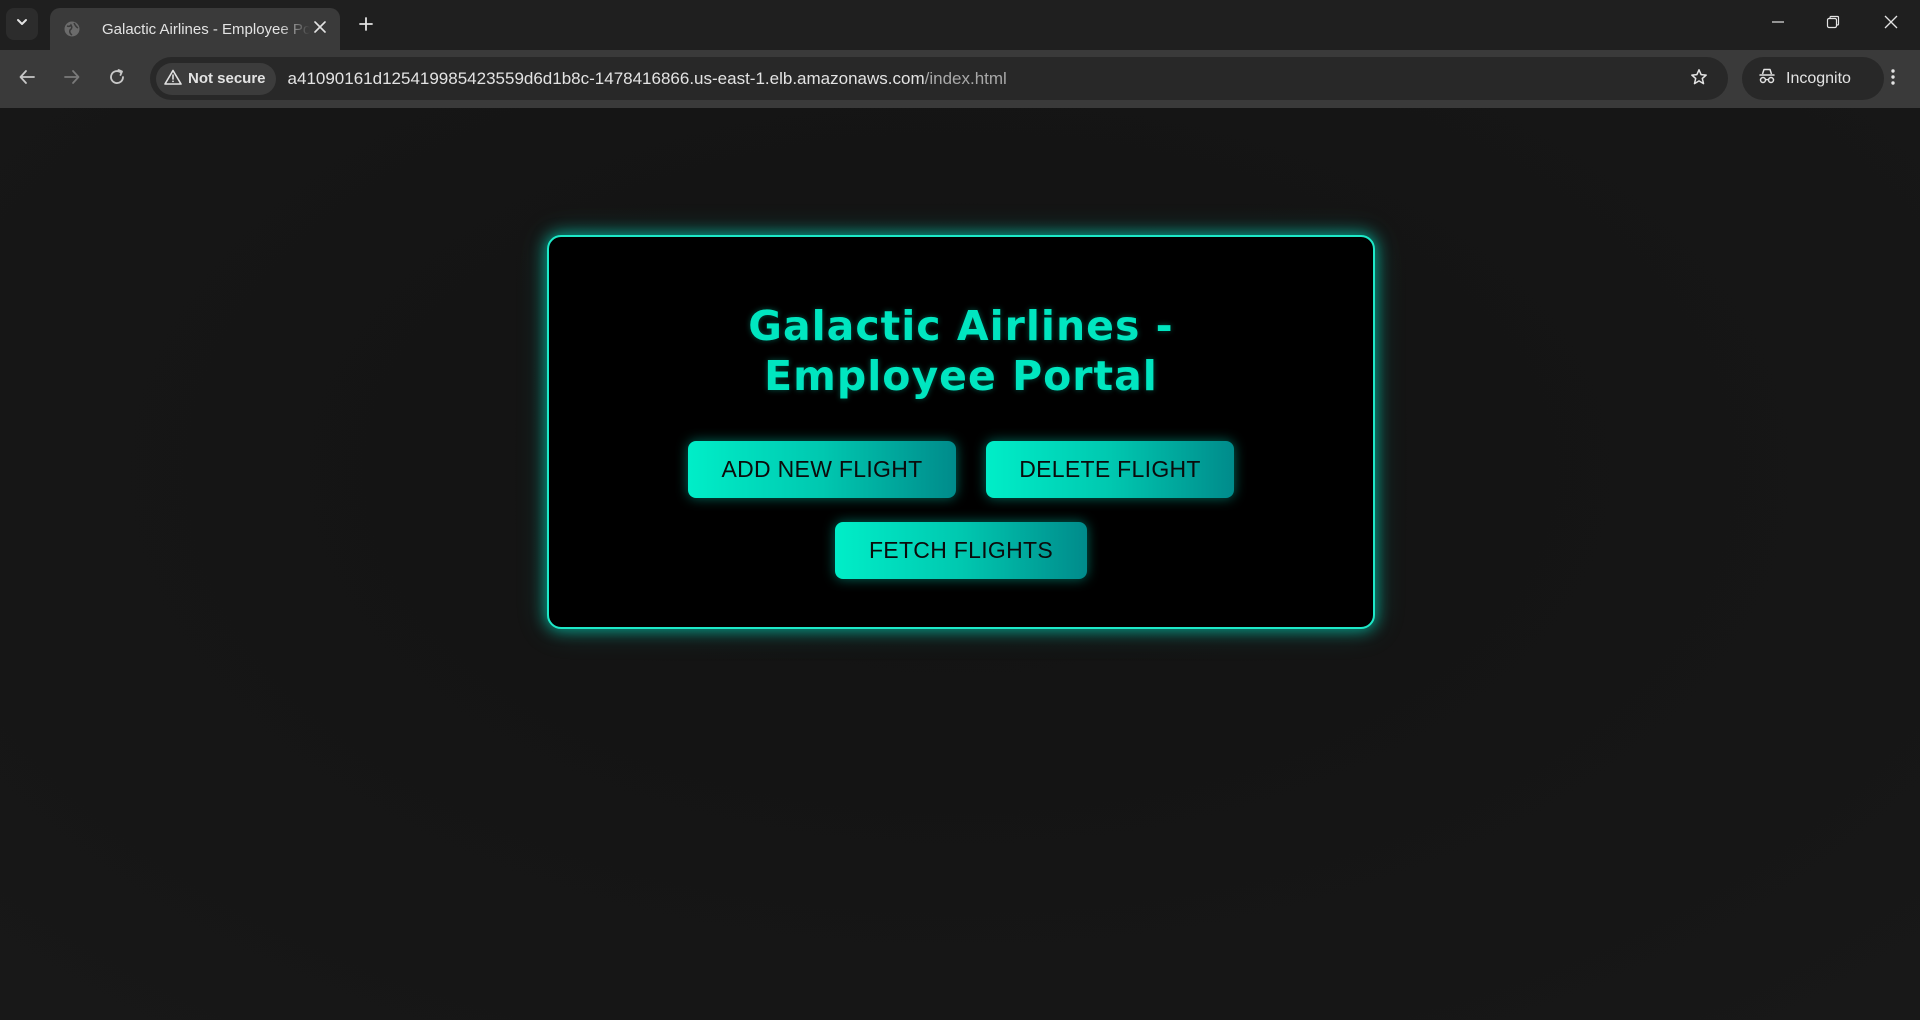 The image size is (1920, 1020). I want to click on arrow-right-icon, so click(72, 79).